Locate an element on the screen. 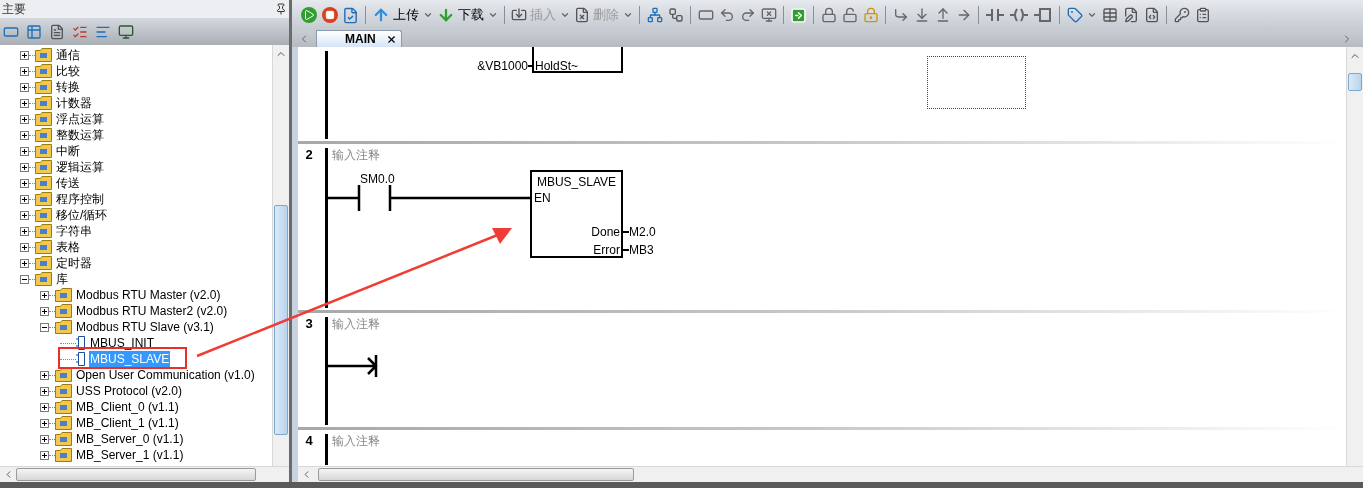 This screenshot has width=1363, height=488. tree-item: 程序控制 is located at coordinates (80, 199).